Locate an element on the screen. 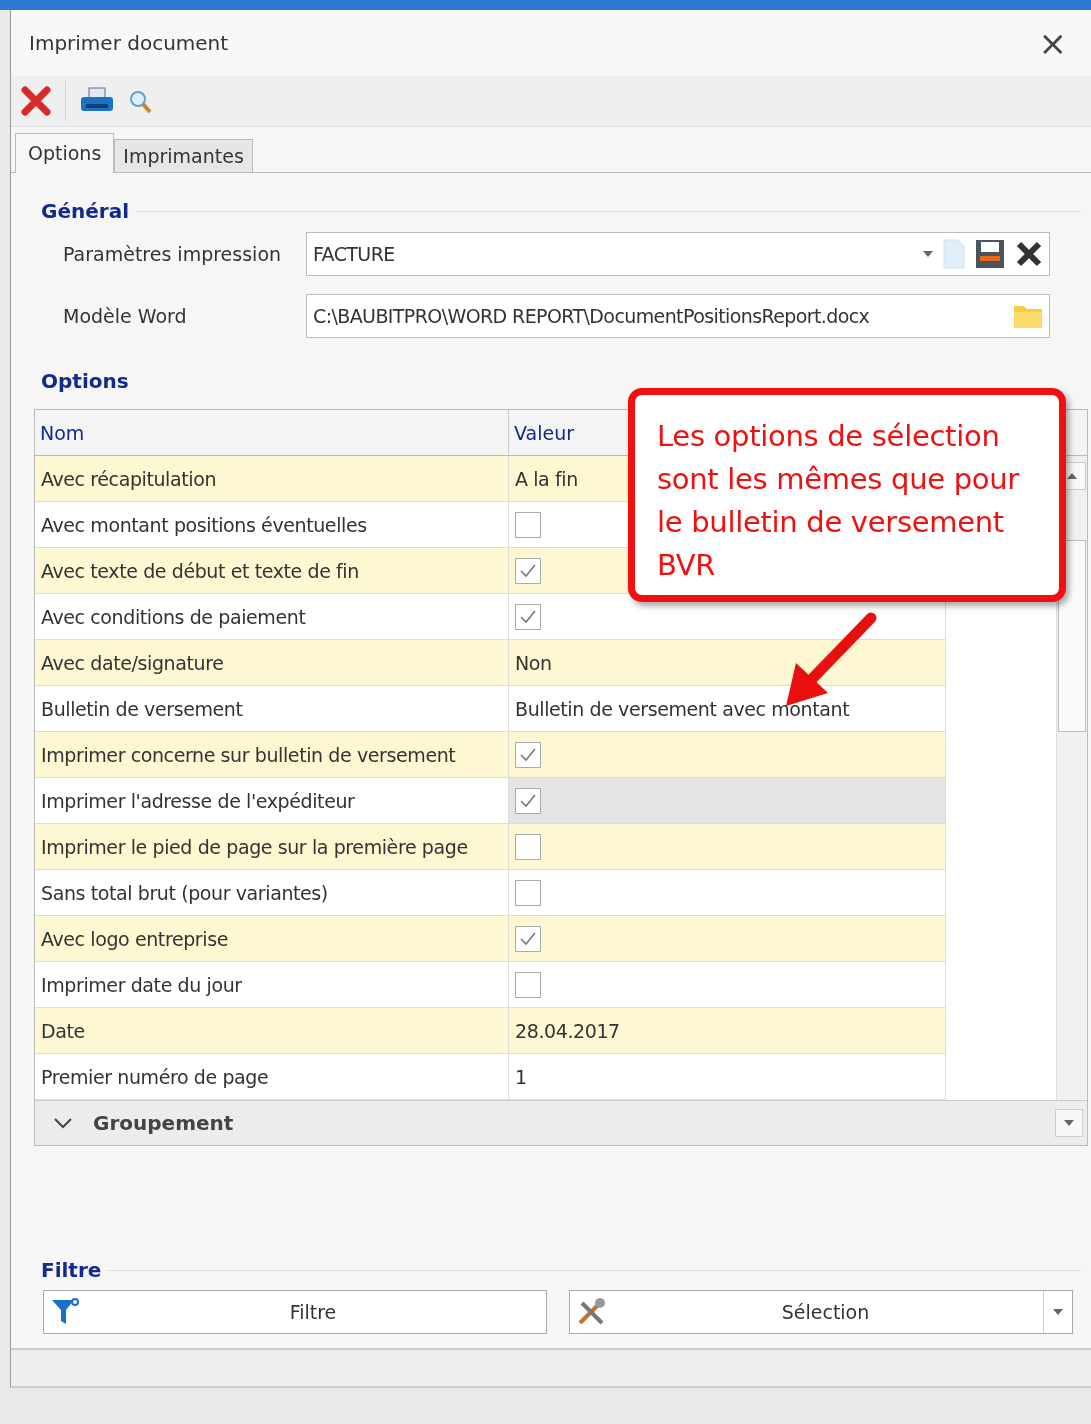 This screenshot has height=1424, width=1091. property-name: Imprimer date du jour is located at coordinates (272, 985).